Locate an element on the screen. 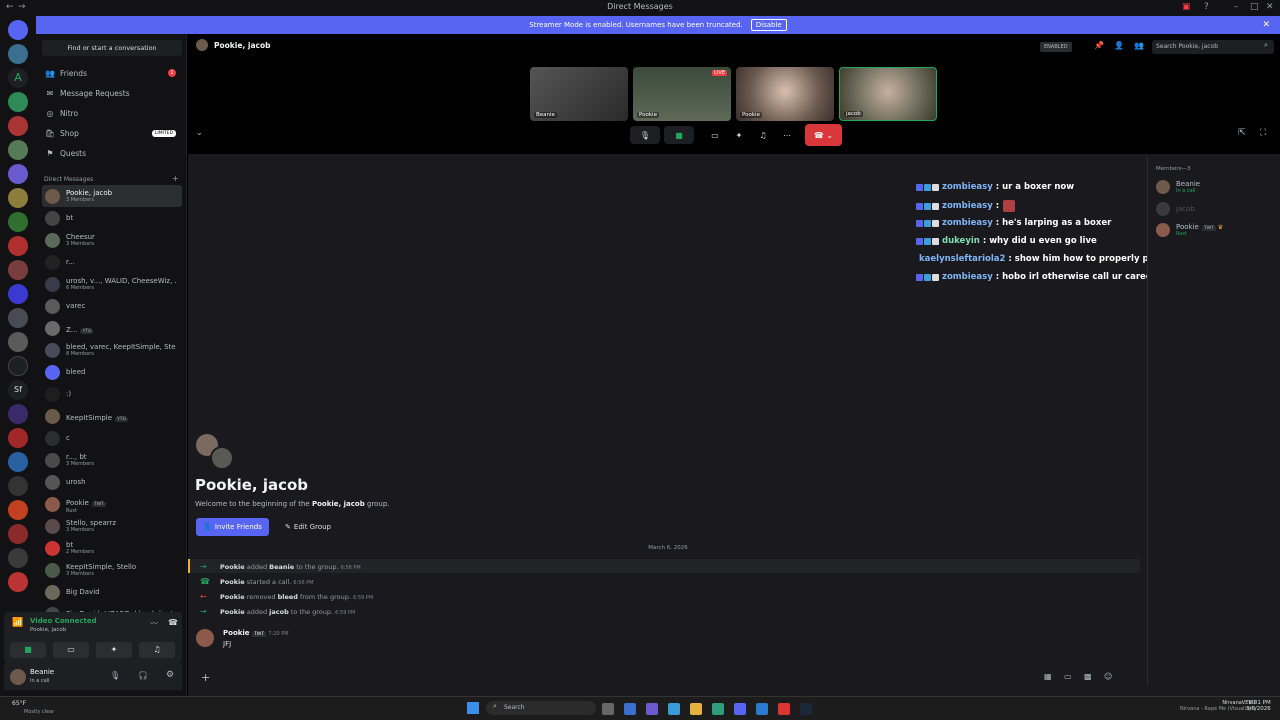 The height and width of the screenshot is (720, 1280). video-tile: Beanie is located at coordinates (579, 94).